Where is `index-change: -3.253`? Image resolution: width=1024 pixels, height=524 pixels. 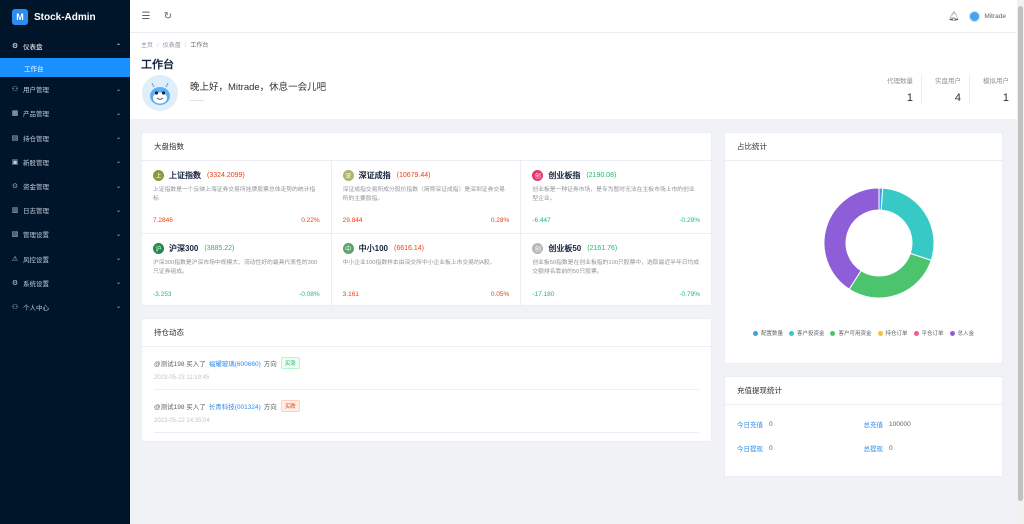 index-change: -3.253 is located at coordinates (162, 294).